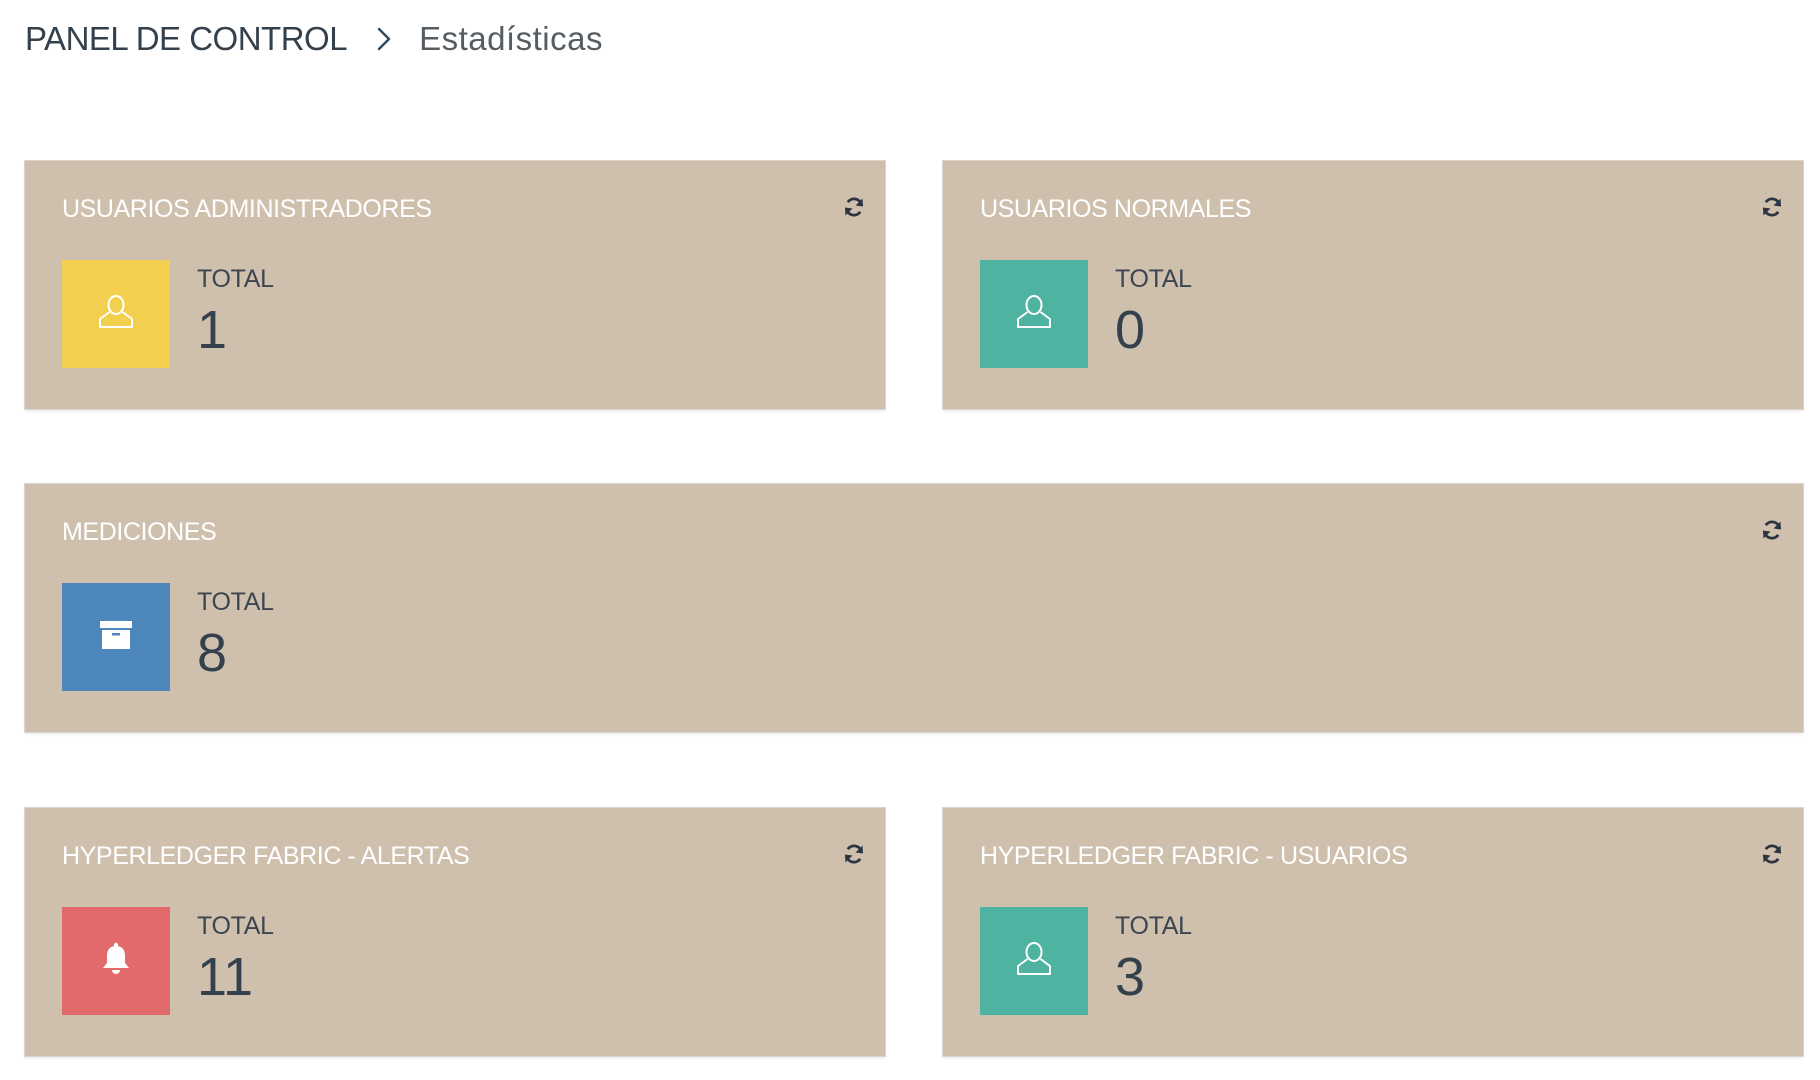  I want to click on bell-icon, so click(116, 961).